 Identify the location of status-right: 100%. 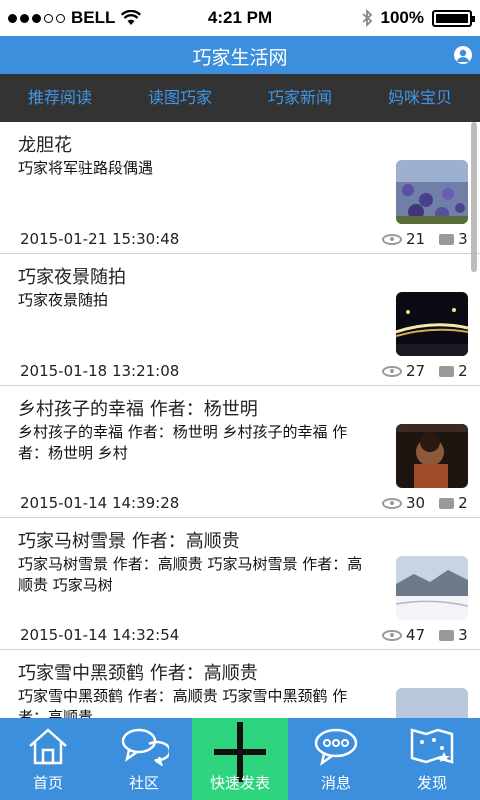
(418, 18).